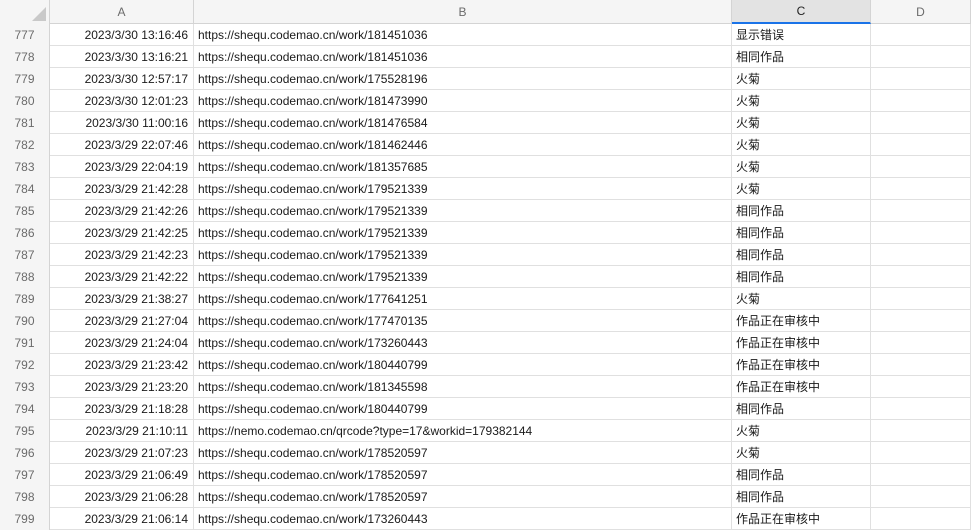 This screenshot has height=532, width=971. Describe the element at coordinates (25, 497) in the screenshot. I see `row-header: 798` at that location.